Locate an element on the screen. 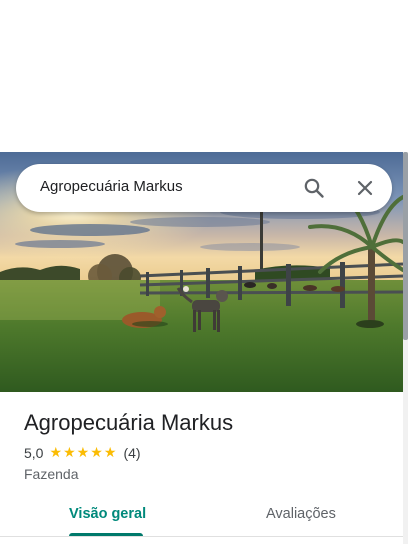 Image resolution: width=408 pixels, height=544 pixels. search-input: Agropecuária Markus is located at coordinates (111, 186).